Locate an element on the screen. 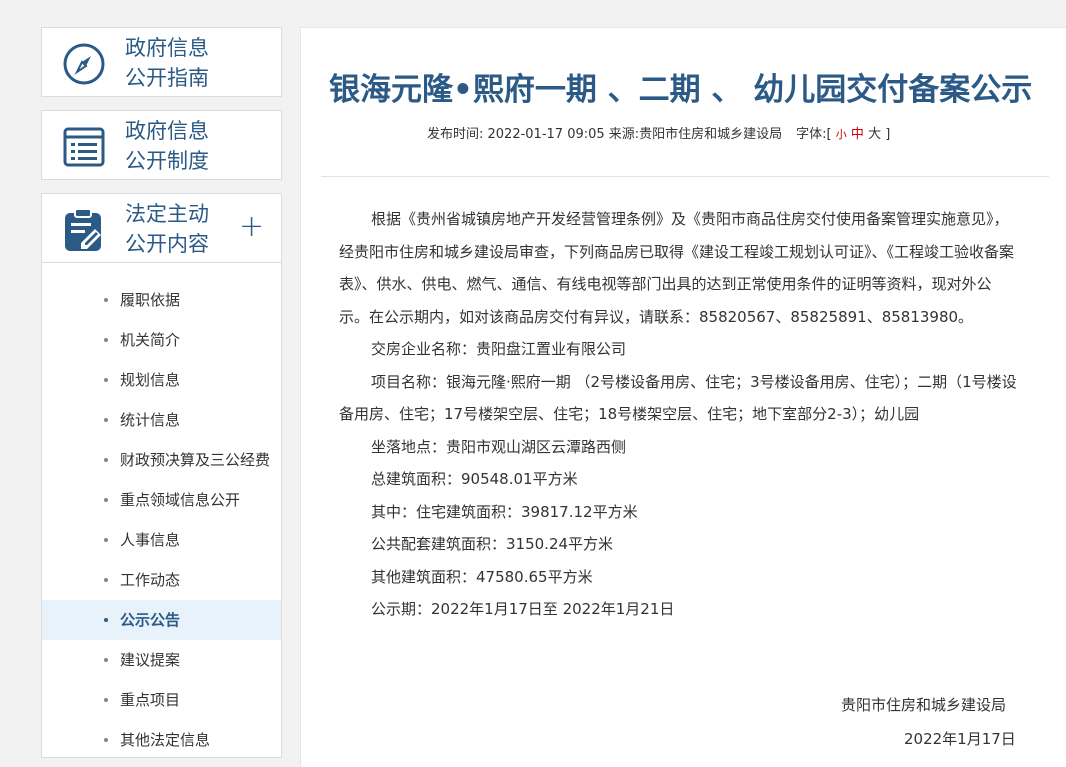 This screenshot has width=1066, height=767. paragraph-public-area: 公共配套建筑面积：3150.24平方米 is located at coordinates (492, 544).